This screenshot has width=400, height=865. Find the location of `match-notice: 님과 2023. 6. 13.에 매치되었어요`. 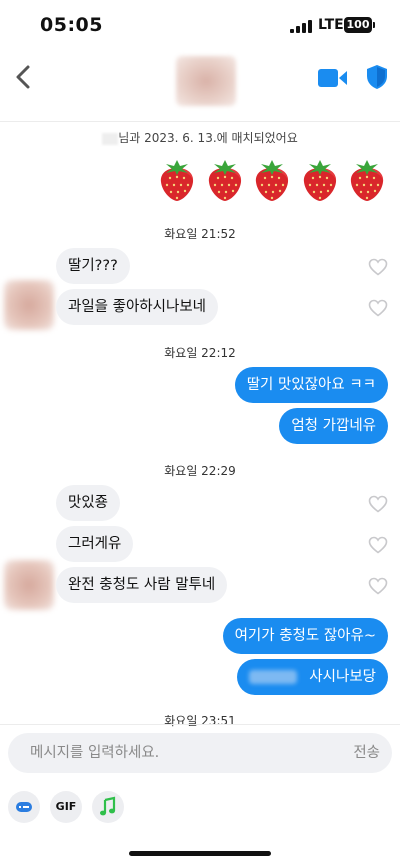

match-notice: 님과 2023. 6. 13.에 매치되었어요 is located at coordinates (200, 137).